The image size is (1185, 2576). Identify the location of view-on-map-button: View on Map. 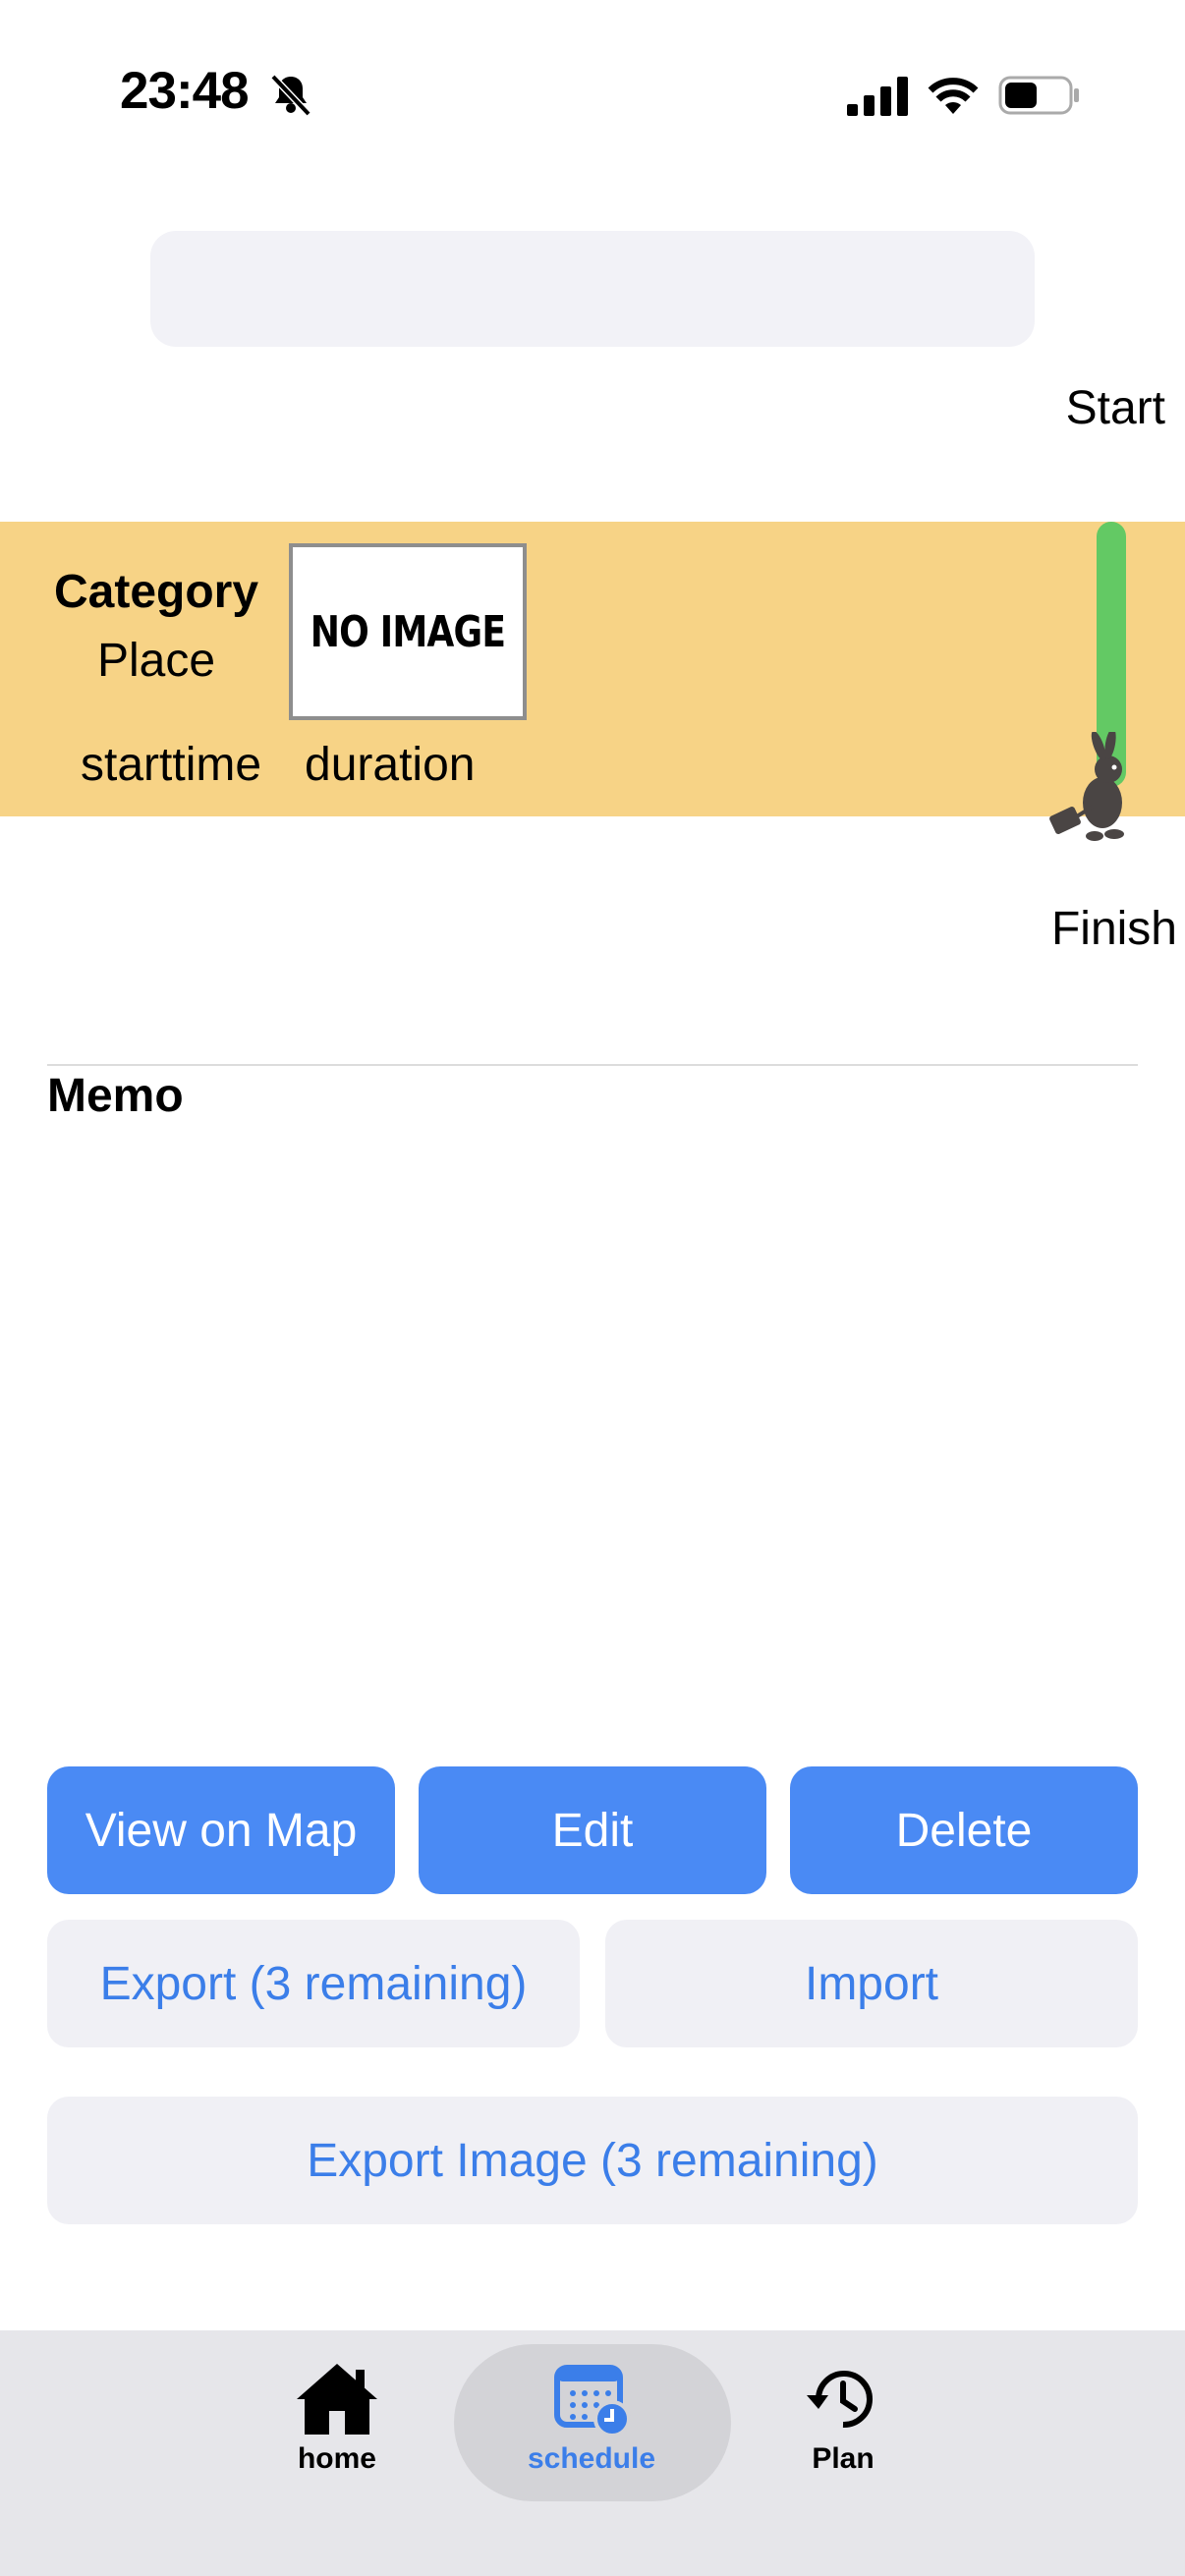
(221, 1830).